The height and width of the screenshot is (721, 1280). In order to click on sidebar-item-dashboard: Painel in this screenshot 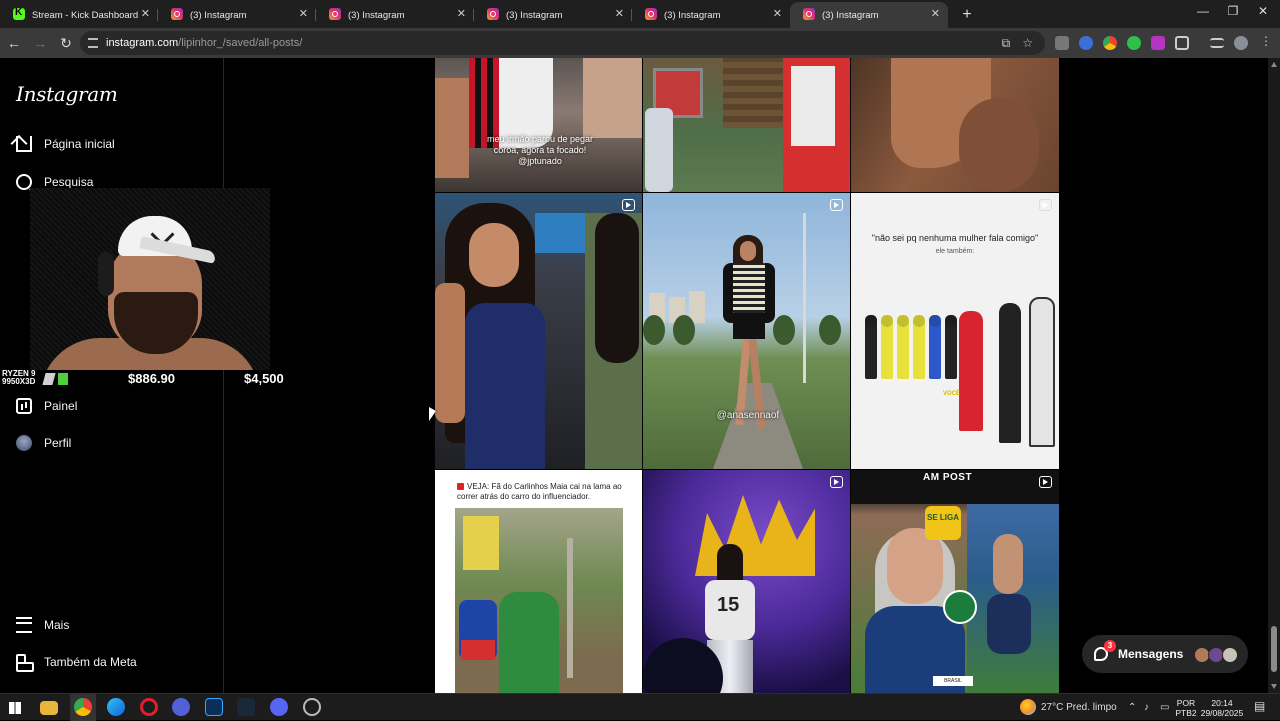, I will do `click(46, 406)`.